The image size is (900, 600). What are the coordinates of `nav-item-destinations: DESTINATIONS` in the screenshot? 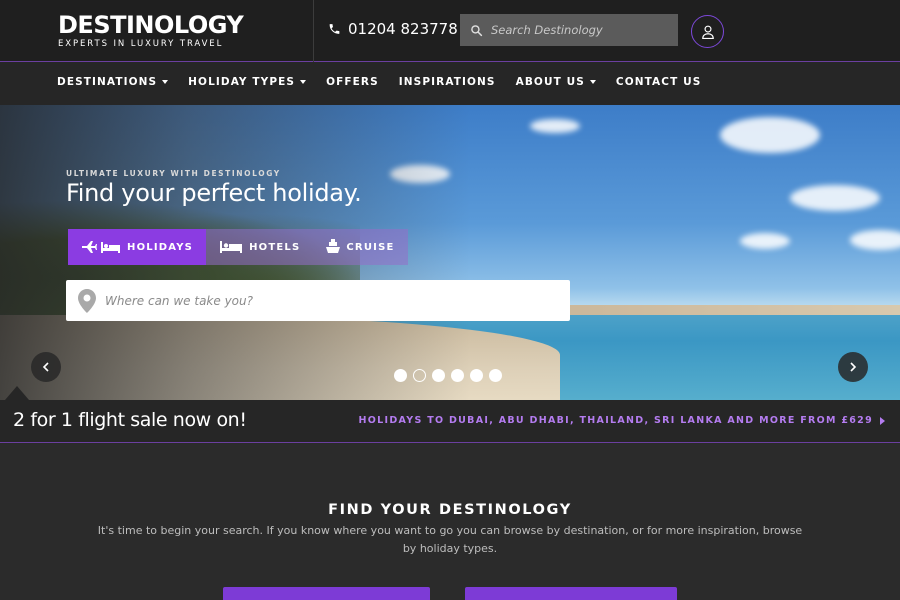 It's located at (113, 82).